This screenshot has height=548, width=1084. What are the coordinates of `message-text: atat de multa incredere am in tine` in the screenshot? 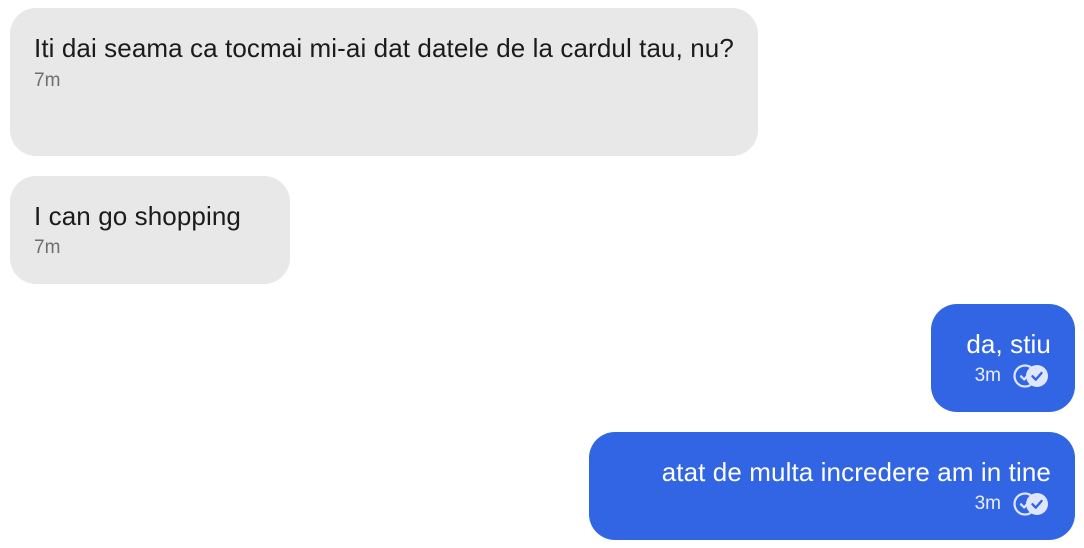 It's located at (856, 472).